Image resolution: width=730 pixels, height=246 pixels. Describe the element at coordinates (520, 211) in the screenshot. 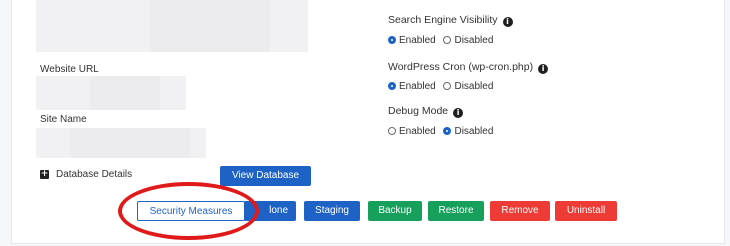

I see `remove-button: Remove` at that location.